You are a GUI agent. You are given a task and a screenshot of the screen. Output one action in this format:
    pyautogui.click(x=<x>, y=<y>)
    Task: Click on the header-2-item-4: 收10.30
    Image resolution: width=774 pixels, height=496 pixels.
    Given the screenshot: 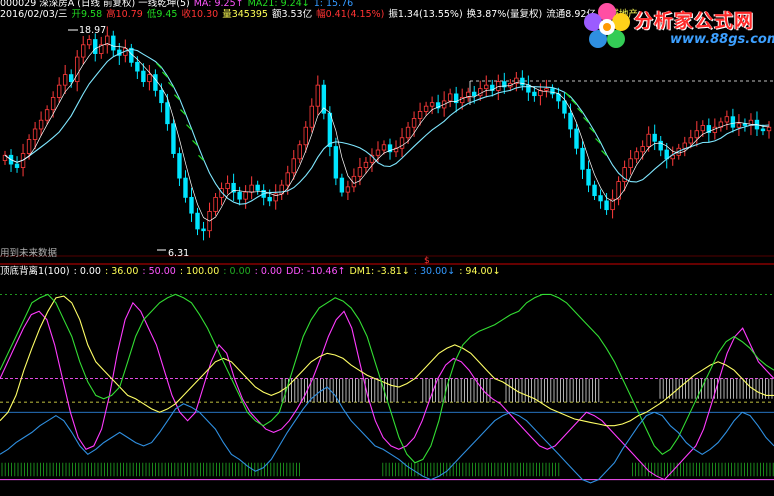 What is the action you would take?
    pyautogui.click(x=200, y=14)
    